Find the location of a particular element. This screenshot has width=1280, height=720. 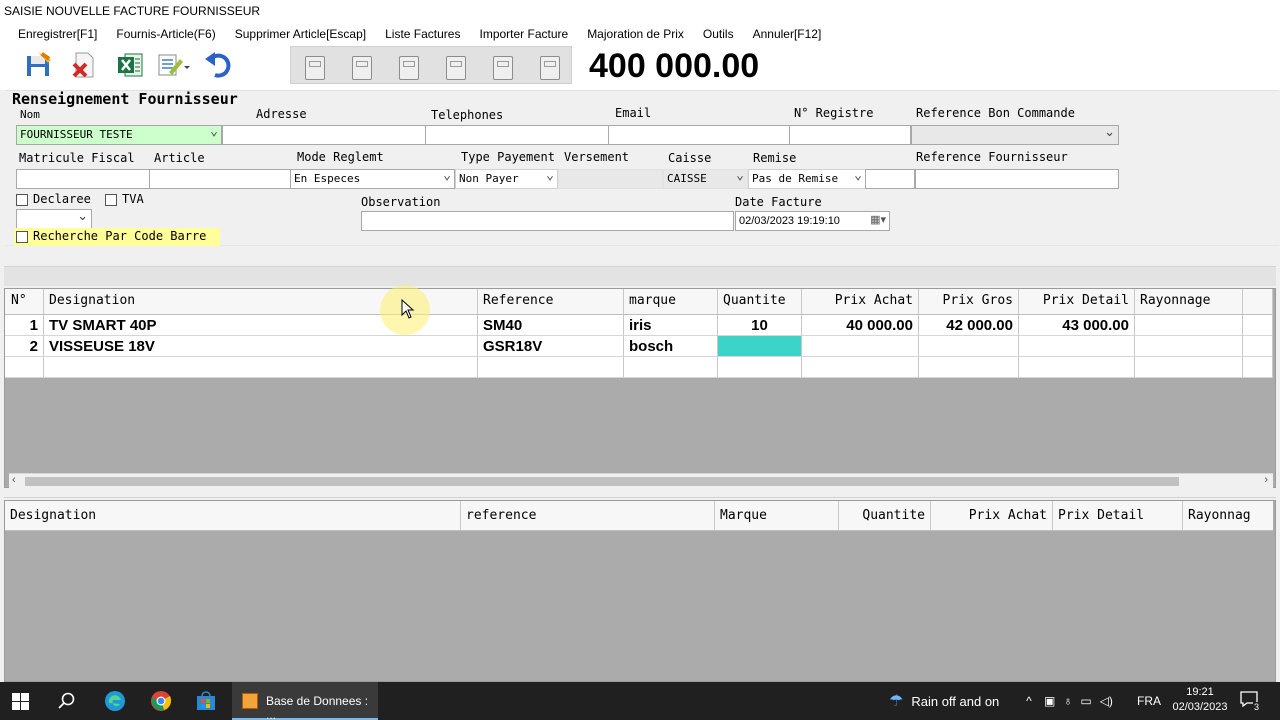

remise-value-field is located at coordinates (890, 179).